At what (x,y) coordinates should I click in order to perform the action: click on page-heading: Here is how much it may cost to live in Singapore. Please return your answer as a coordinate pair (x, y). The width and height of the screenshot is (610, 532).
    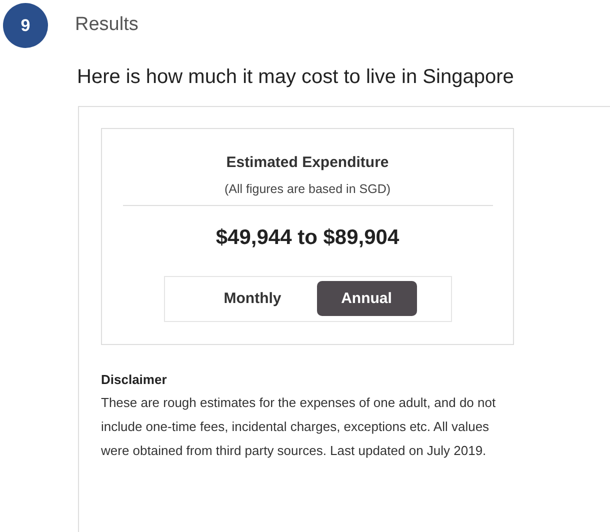
    Looking at the image, I should click on (296, 77).